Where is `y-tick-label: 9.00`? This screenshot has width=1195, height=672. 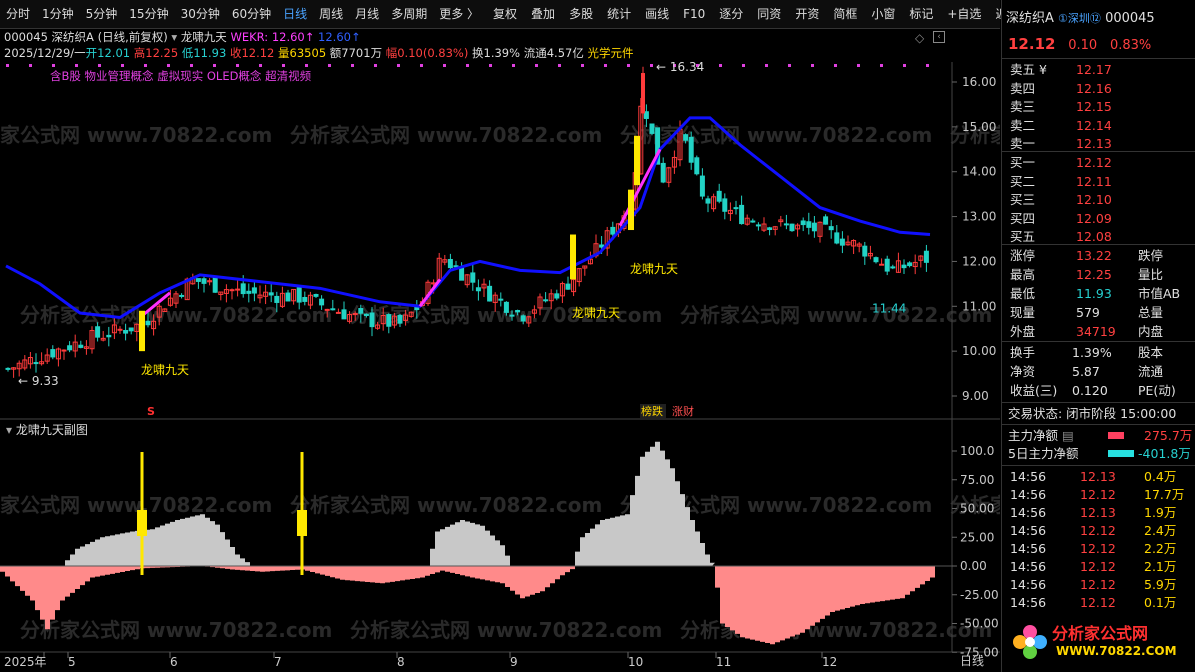
y-tick-label: 9.00 is located at coordinates (975, 396).